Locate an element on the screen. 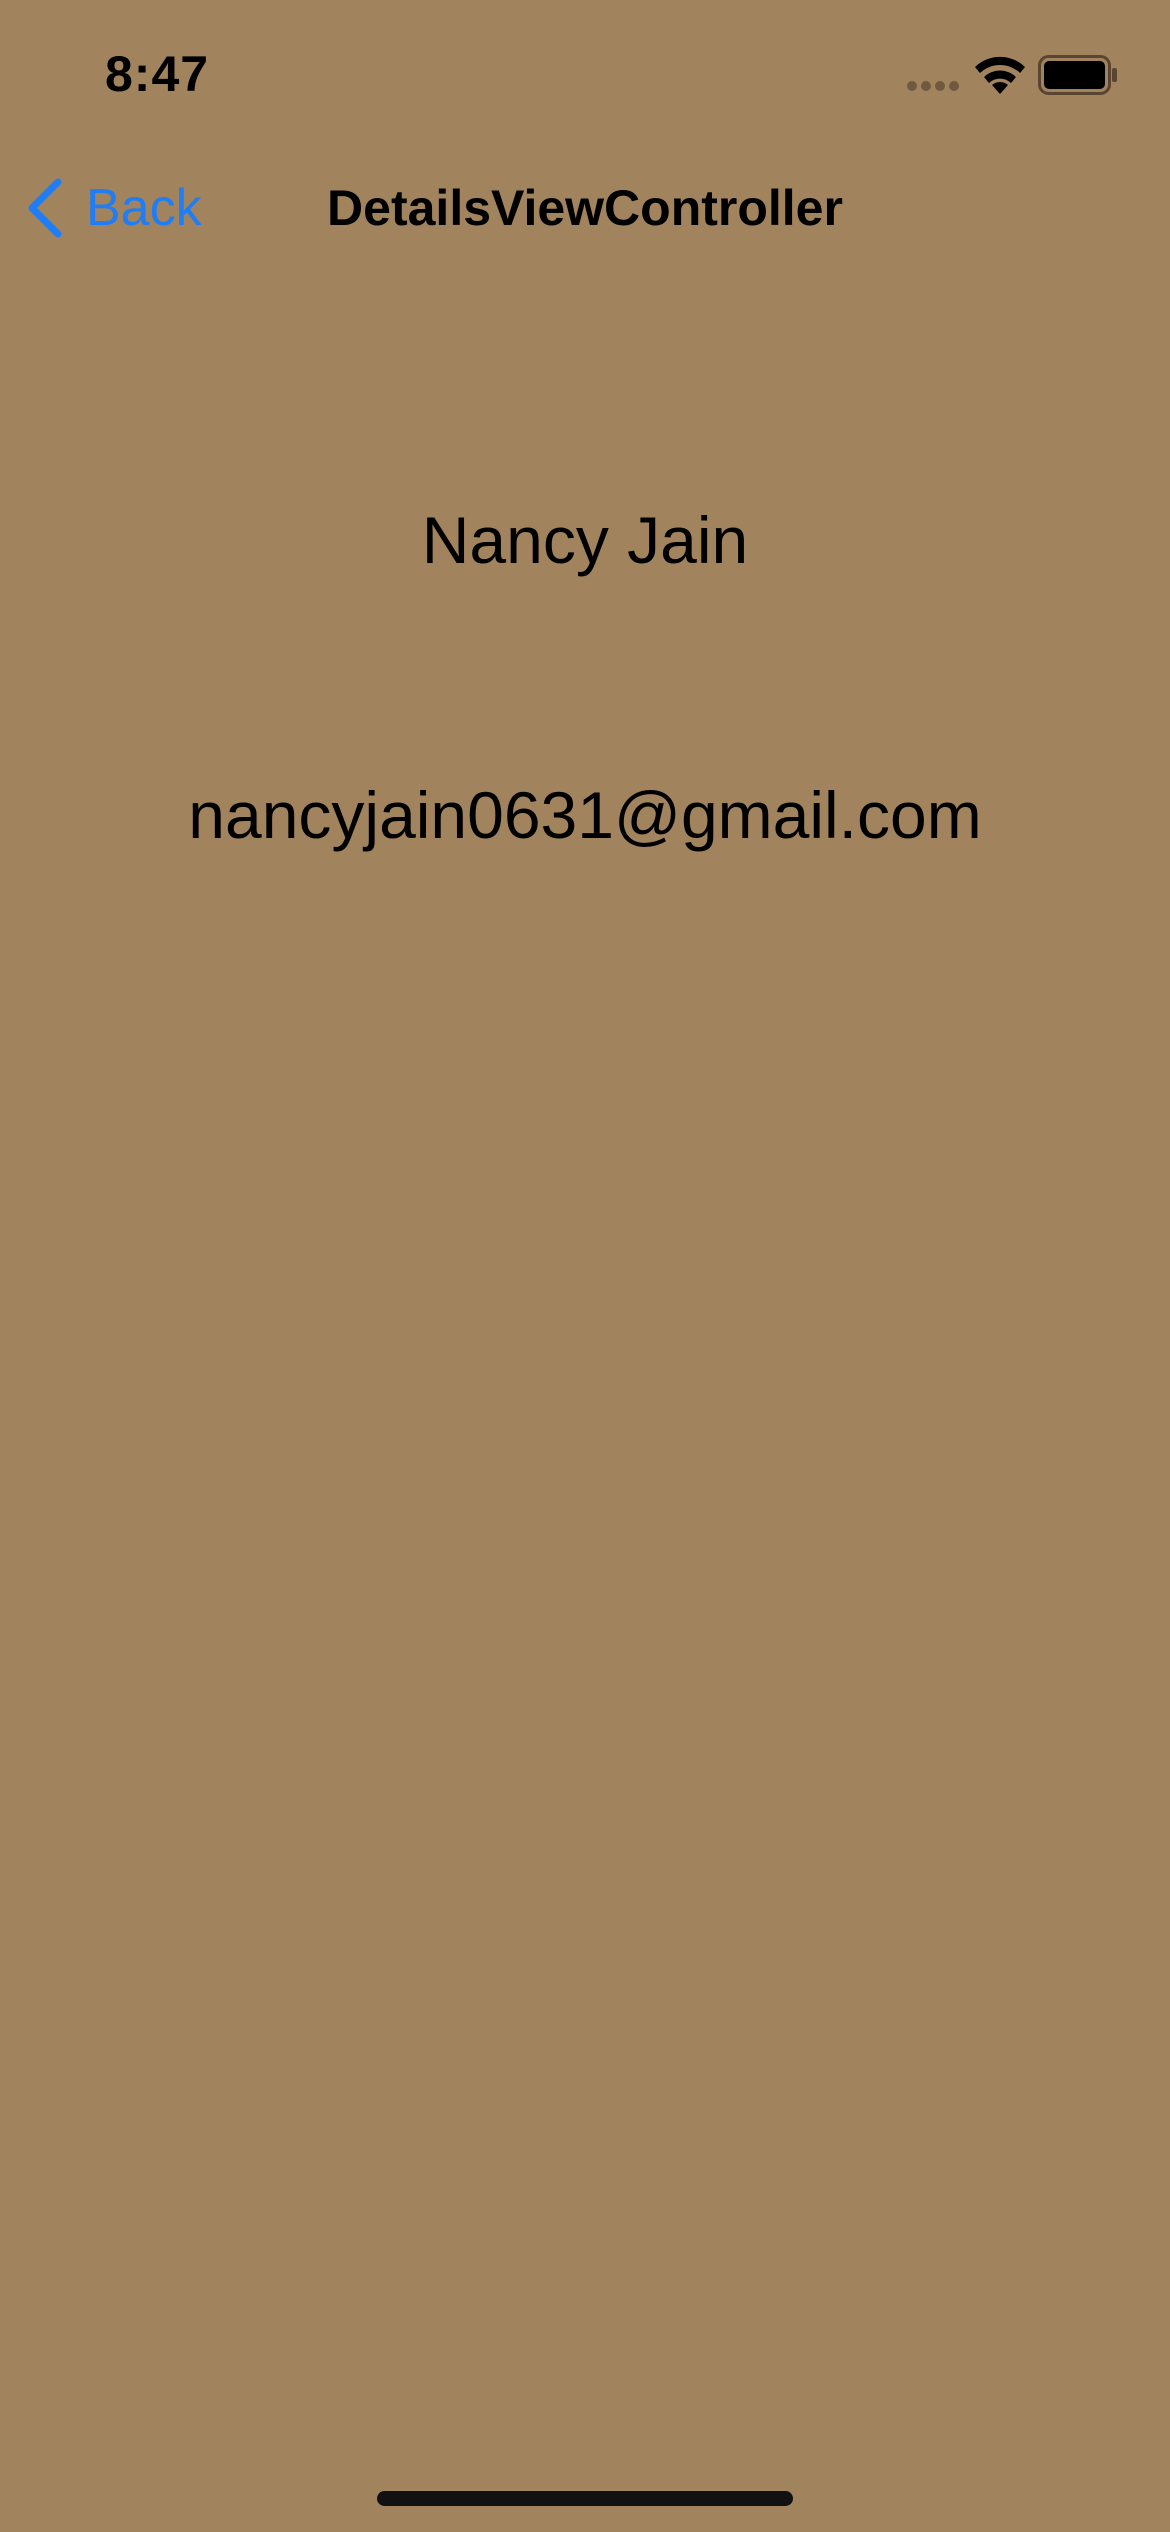  signal-dots-icon is located at coordinates (933, 86).